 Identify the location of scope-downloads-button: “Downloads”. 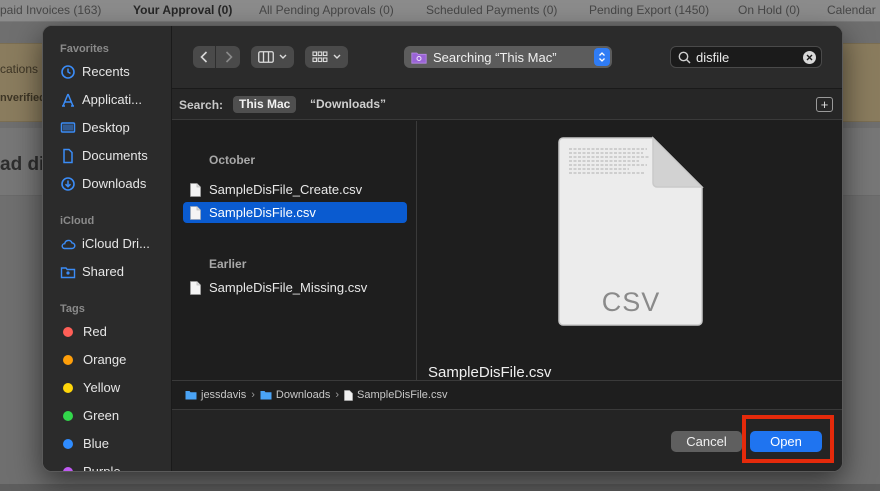
(348, 104).